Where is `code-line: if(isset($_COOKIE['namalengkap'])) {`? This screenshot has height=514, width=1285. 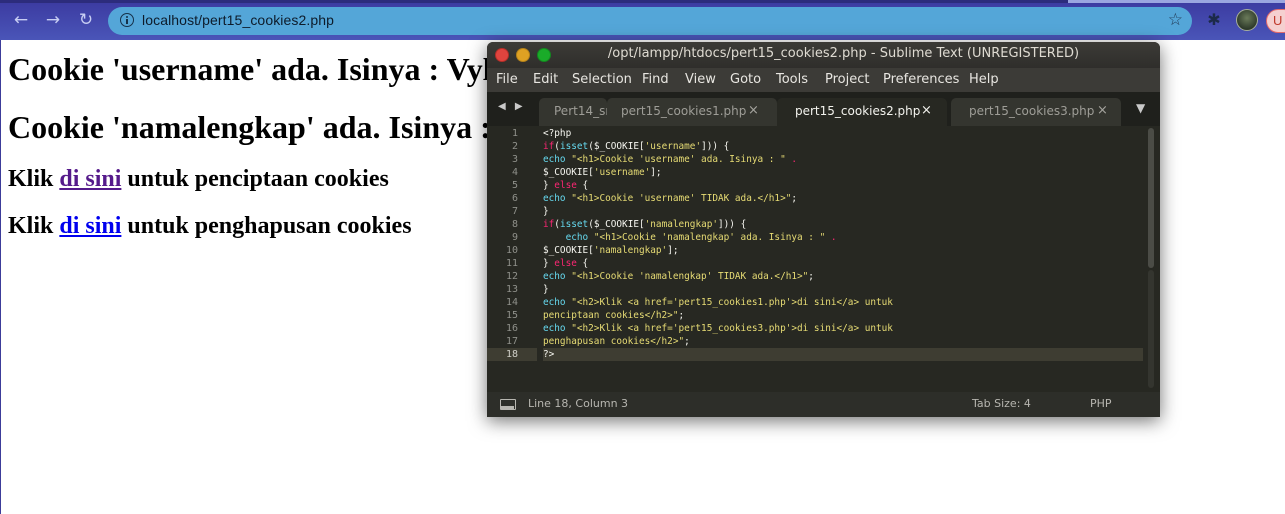
code-line: if(isset($_COOKIE['namalengkap'])) { is located at coordinates (644, 224).